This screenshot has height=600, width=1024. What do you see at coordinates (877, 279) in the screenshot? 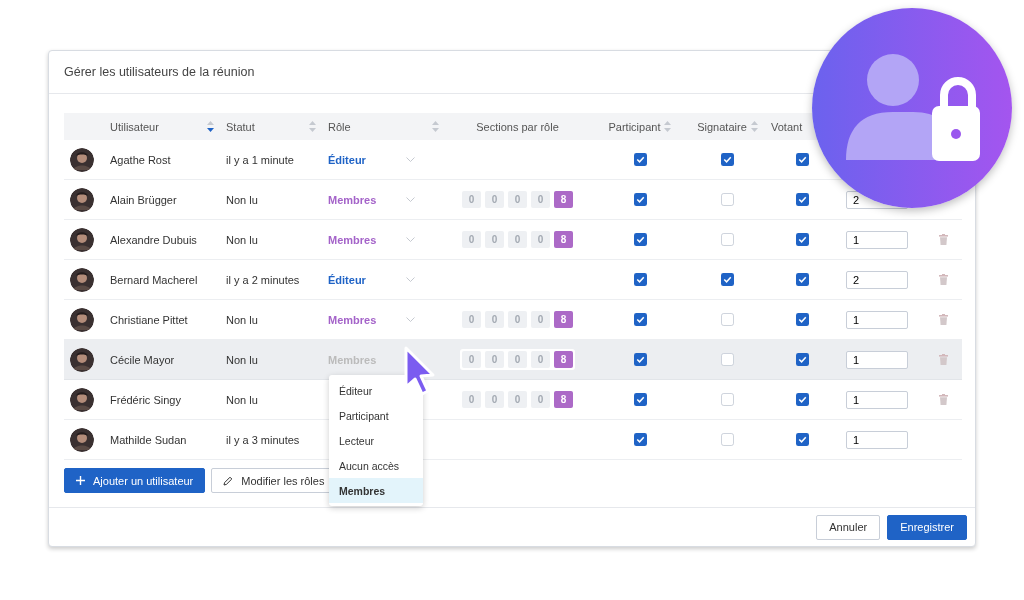
I see `number-field: 2` at bounding box center [877, 279].